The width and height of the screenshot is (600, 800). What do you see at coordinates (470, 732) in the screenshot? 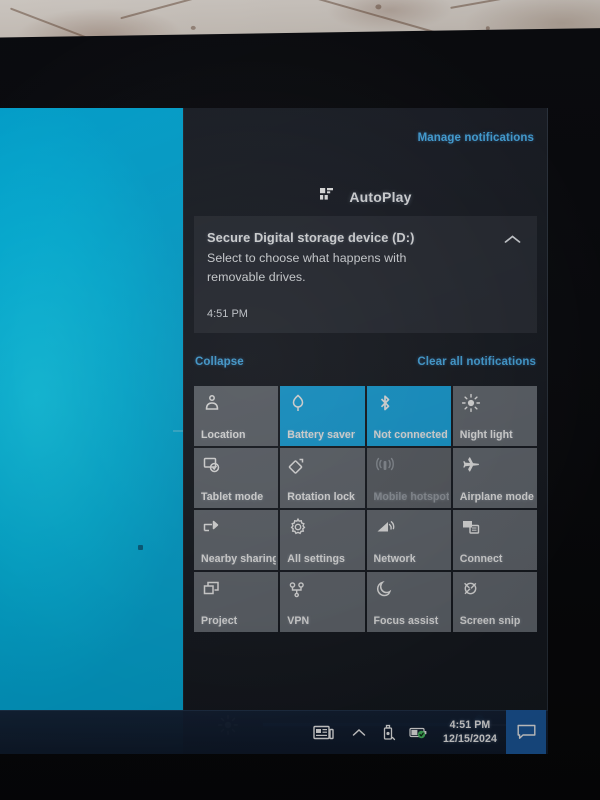
I see `taskbar-clock: 4:51 PM 12/15/2024` at bounding box center [470, 732].